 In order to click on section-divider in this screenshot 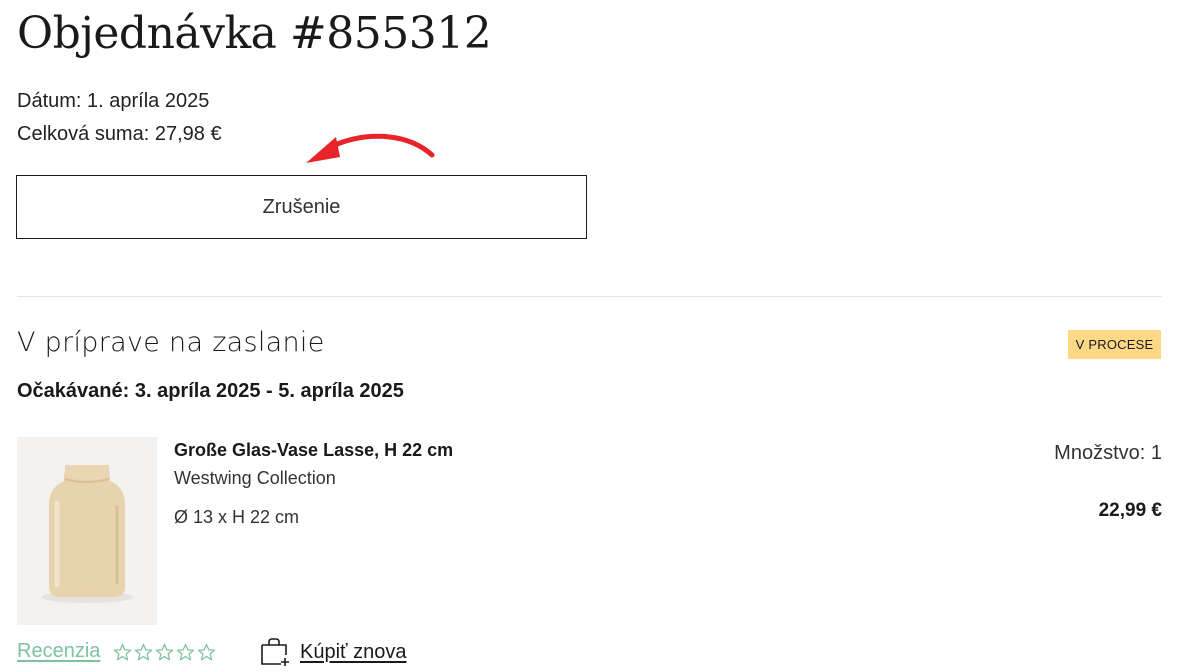, I will do `click(589, 296)`.